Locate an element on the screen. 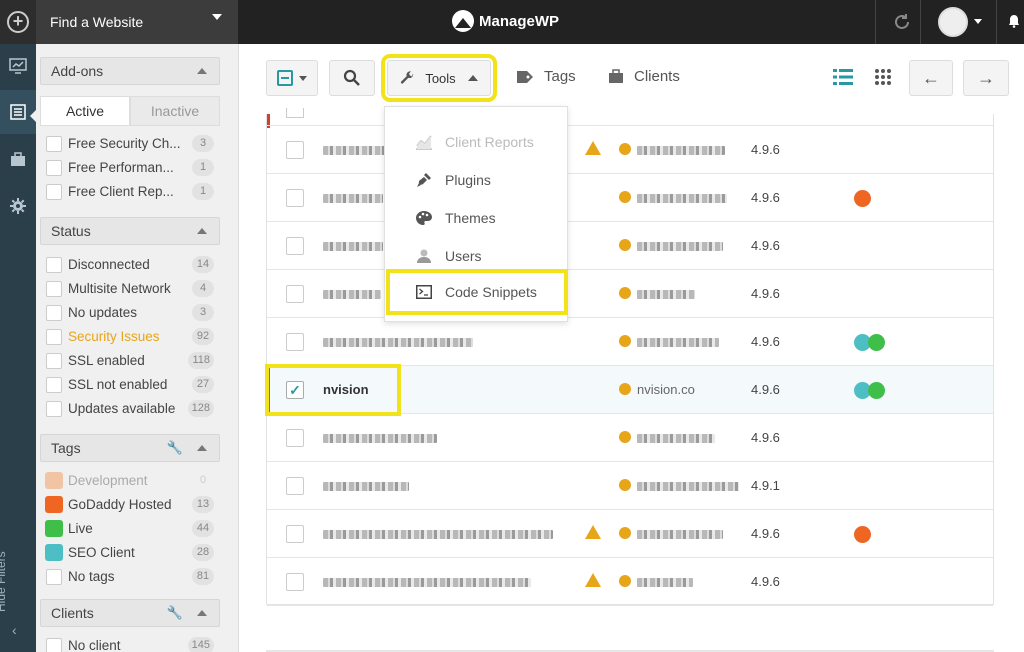 Image resolution: width=1024 pixels, height=652 pixels. select-all-dropdown is located at coordinates (292, 78).